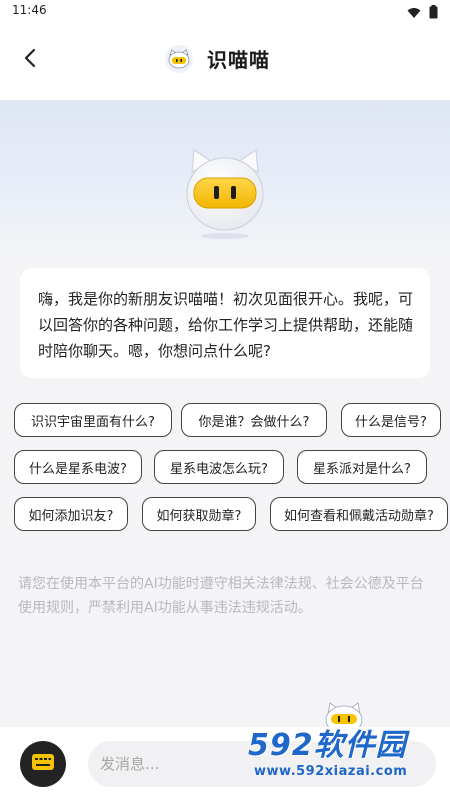  I want to click on suggestion-chip: 识识宇宙里面有什么?, so click(93, 420).